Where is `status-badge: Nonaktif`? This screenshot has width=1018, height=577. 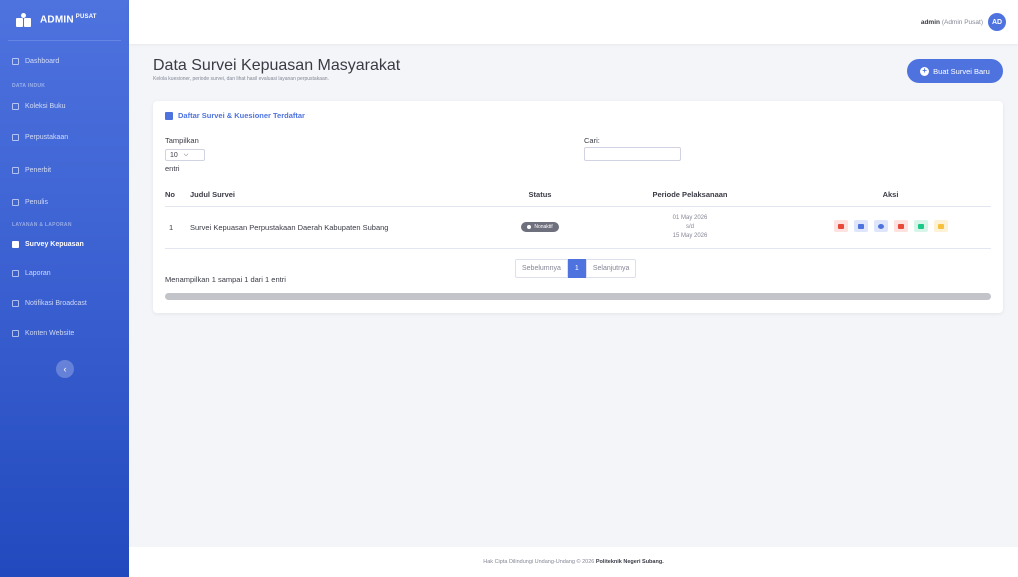
status-badge: Nonaktif is located at coordinates (540, 227).